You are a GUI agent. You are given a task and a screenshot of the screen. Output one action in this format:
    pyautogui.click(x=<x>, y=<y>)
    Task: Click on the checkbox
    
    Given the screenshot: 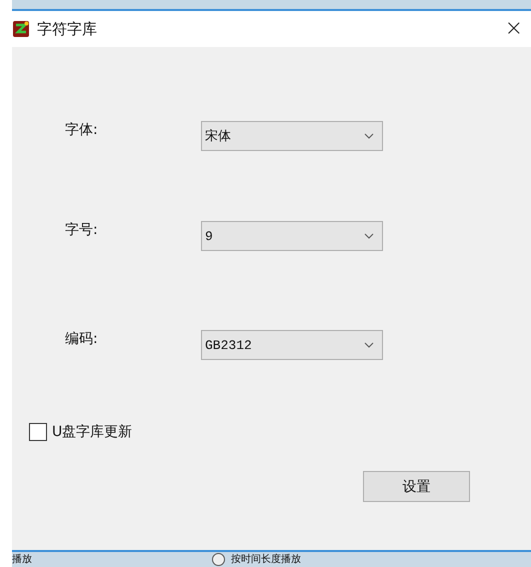 What is the action you would take?
    pyautogui.click(x=38, y=432)
    